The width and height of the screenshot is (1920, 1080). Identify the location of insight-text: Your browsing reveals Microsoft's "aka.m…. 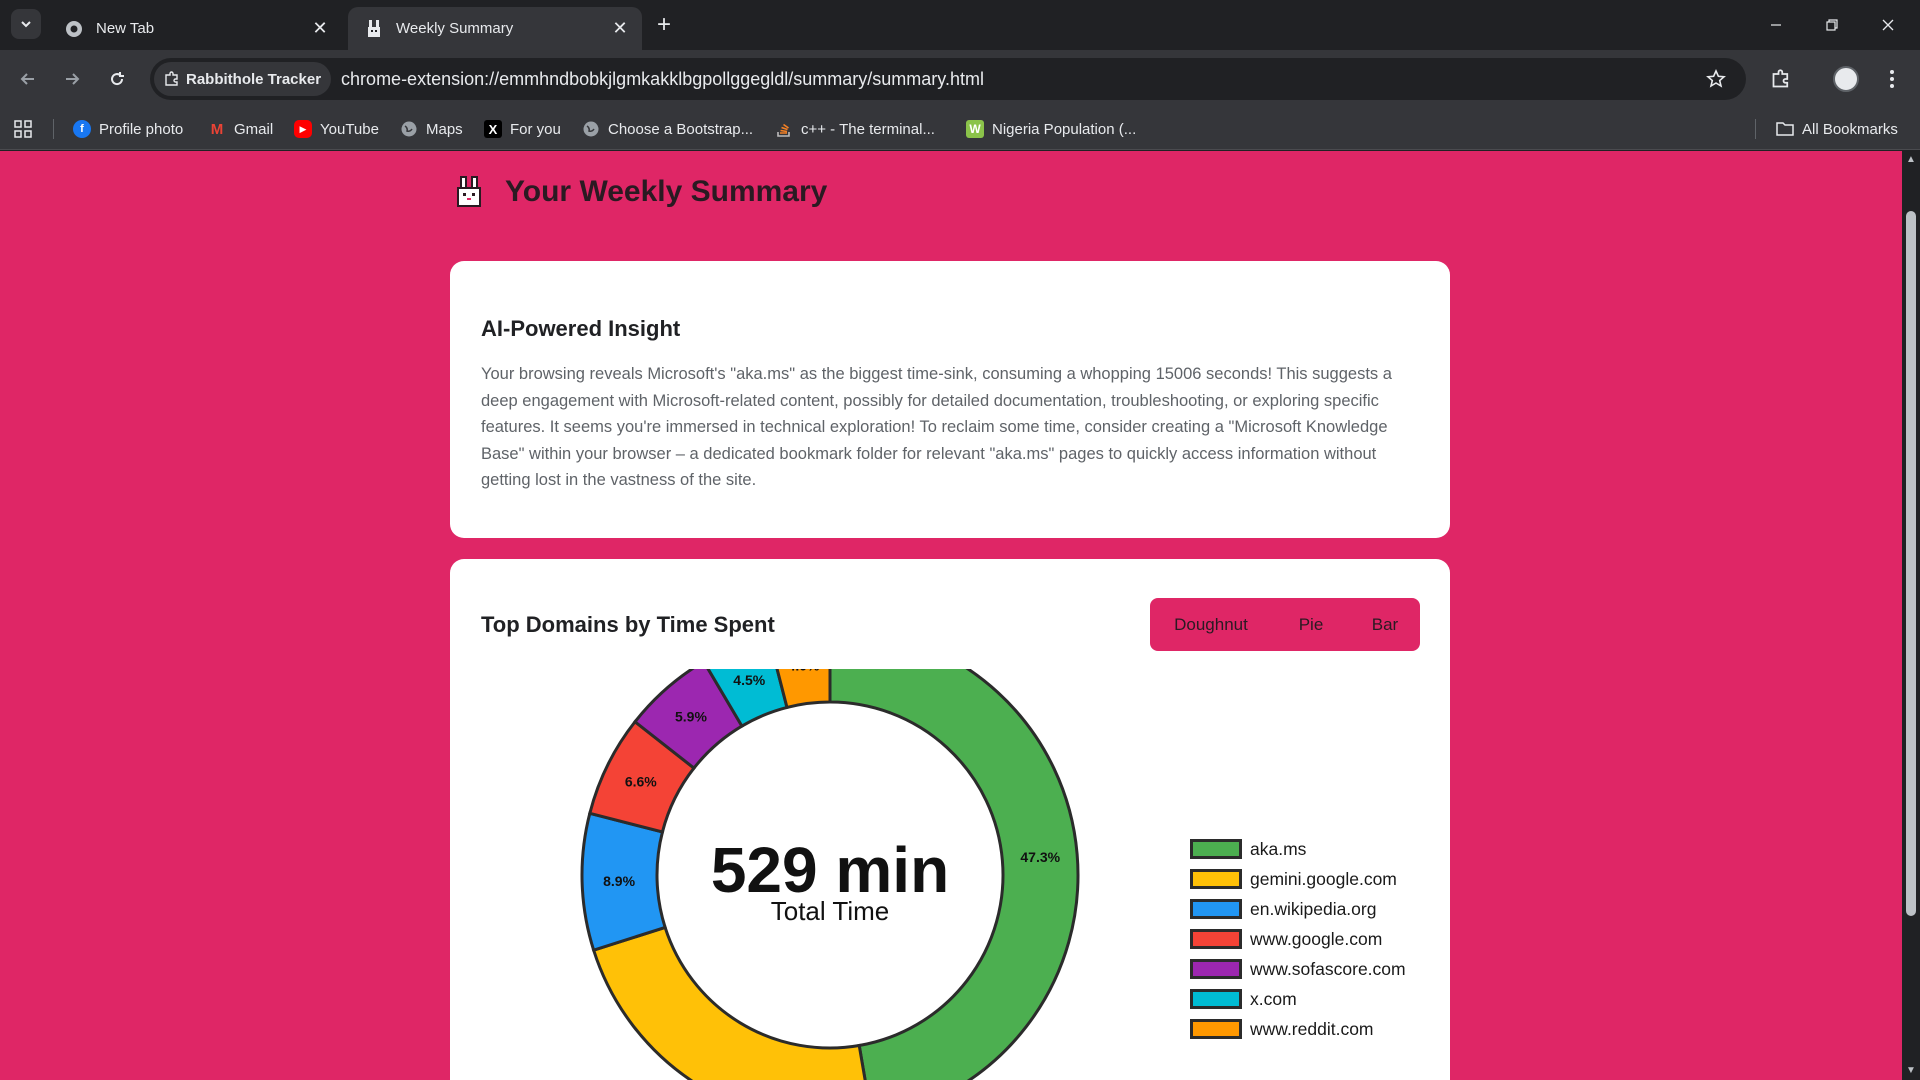
(936, 427).